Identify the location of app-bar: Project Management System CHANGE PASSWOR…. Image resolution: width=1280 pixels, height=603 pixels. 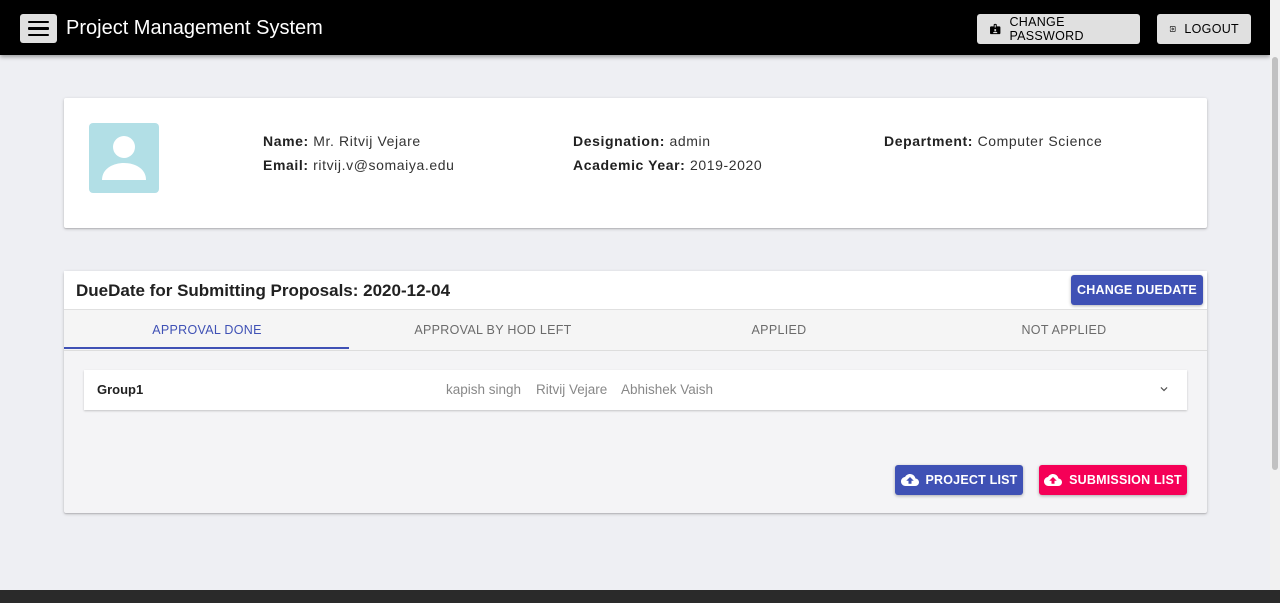
(635, 27).